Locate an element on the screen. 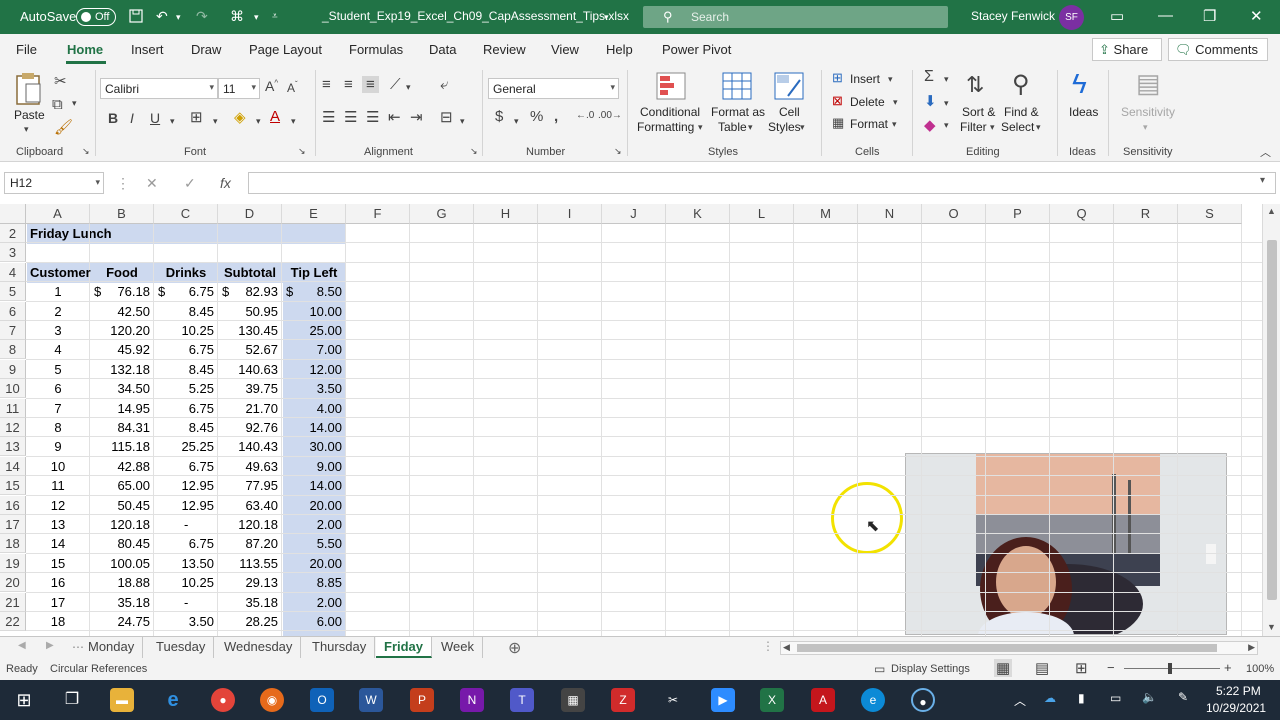 This screenshot has height=720, width=1280. table-cell: 10 is located at coordinates (58, 466).